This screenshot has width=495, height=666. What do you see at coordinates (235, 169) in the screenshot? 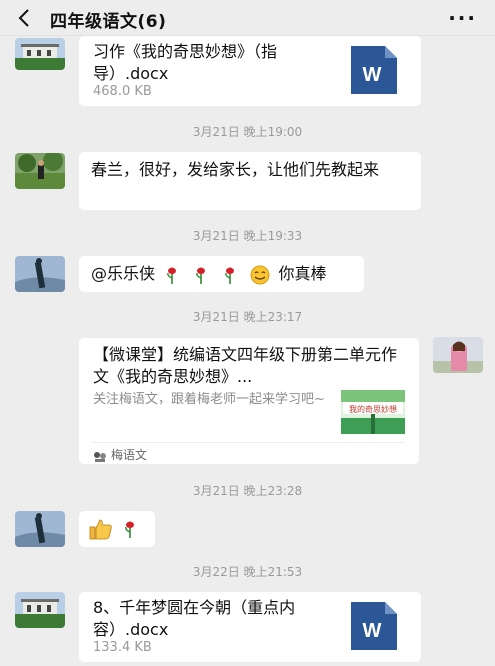
I see `message-text: 春兰，很好，发给家长，让他们先教起来` at bounding box center [235, 169].